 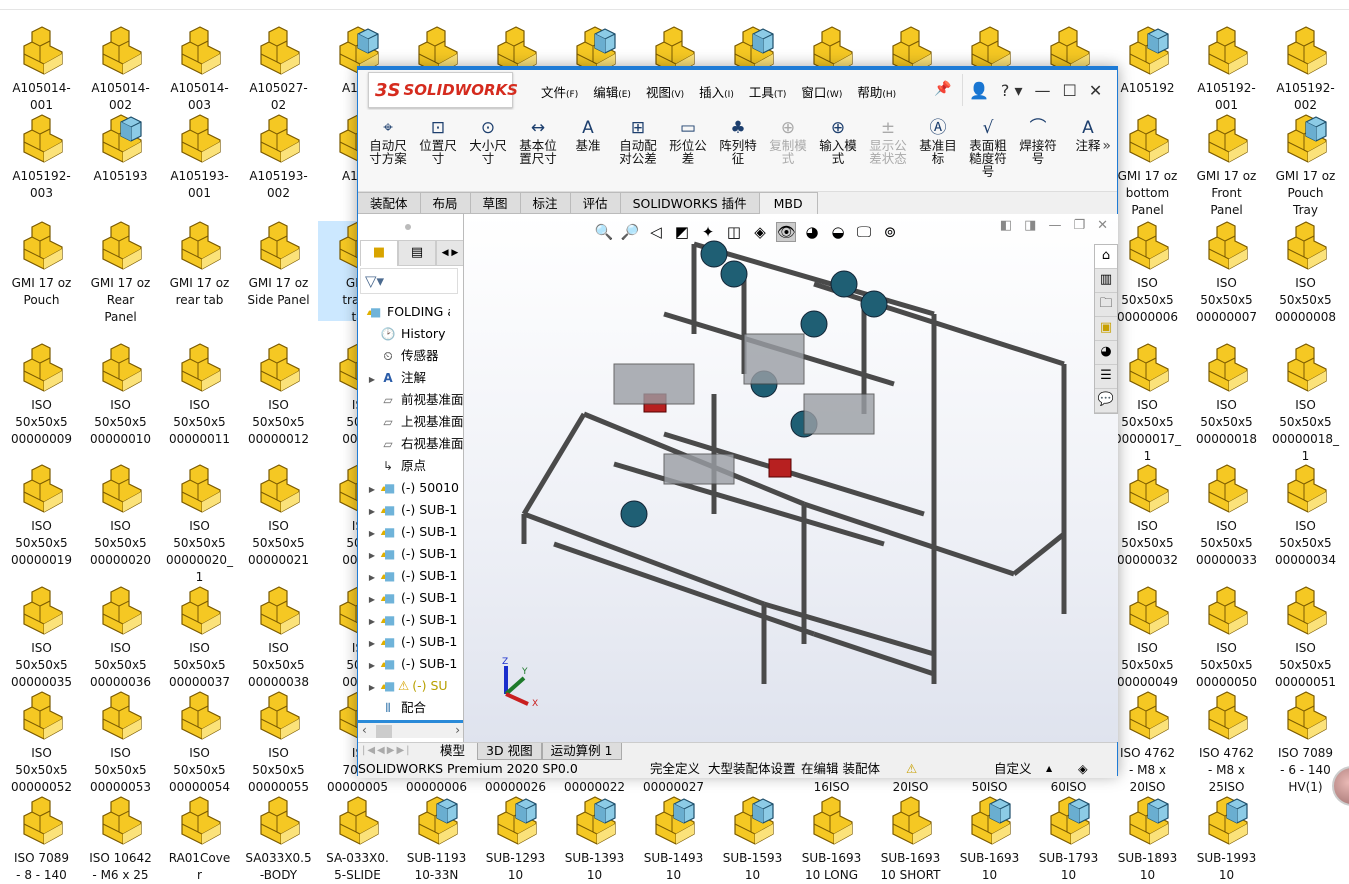 I want to click on panel-splitter-handle, so click(x=408, y=227).